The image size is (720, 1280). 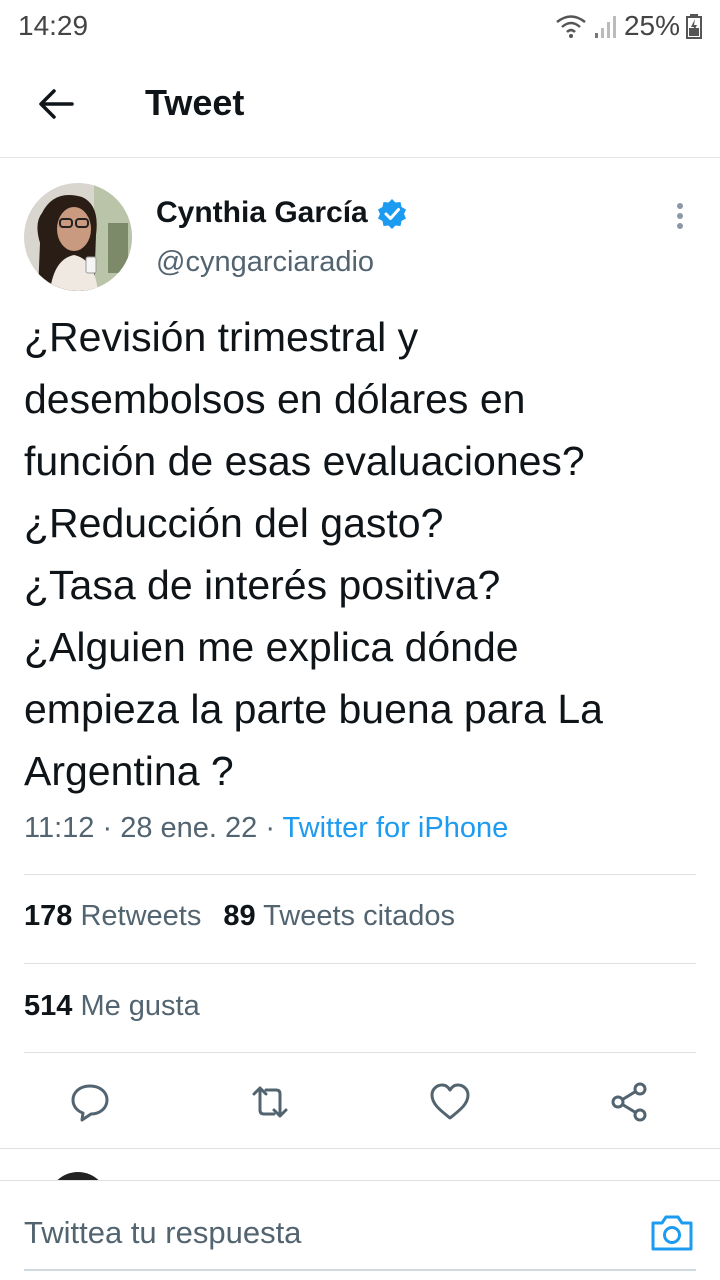 I want to click on tweet-source-link: Twitter for iPhone, so click(x=396, y=828).